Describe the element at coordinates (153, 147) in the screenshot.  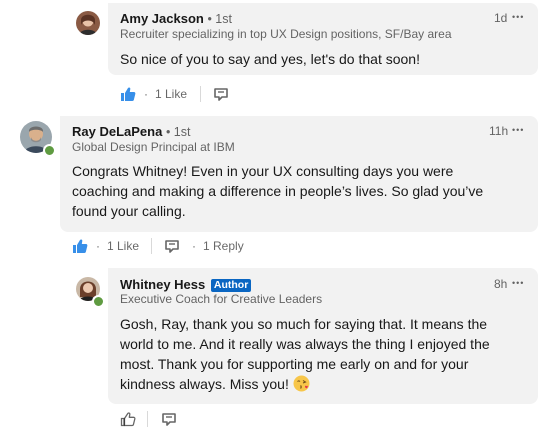
I see `commenter-headline: Global Design Principal at IBM` at that location.